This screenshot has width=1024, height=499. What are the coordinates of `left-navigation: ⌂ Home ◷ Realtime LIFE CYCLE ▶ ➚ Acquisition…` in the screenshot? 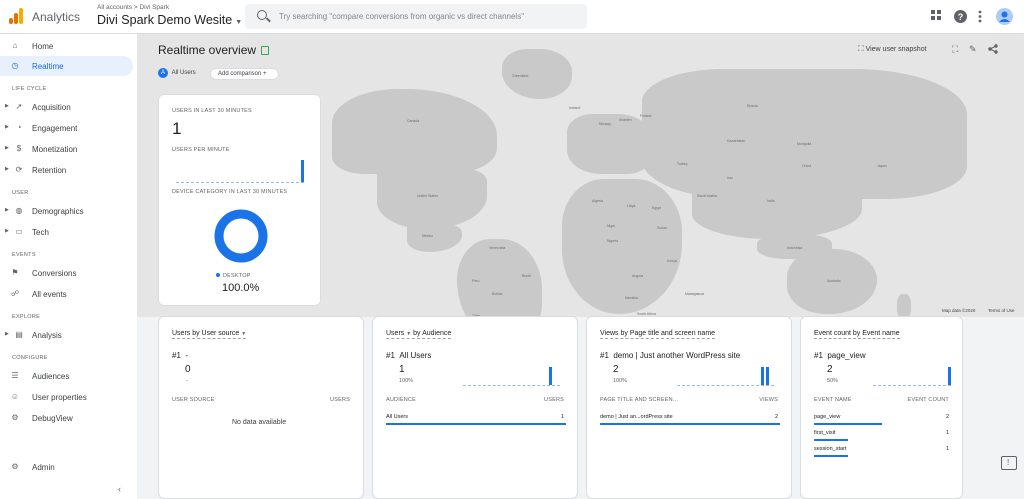 It's located at (68, 266).